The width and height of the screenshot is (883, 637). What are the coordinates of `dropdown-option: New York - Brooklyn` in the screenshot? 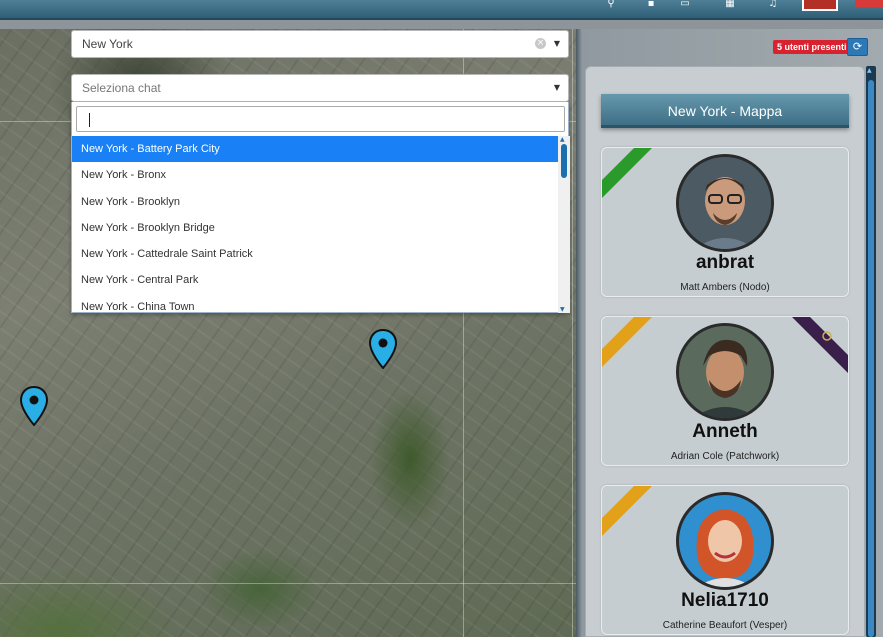 It's located at (315, 202).